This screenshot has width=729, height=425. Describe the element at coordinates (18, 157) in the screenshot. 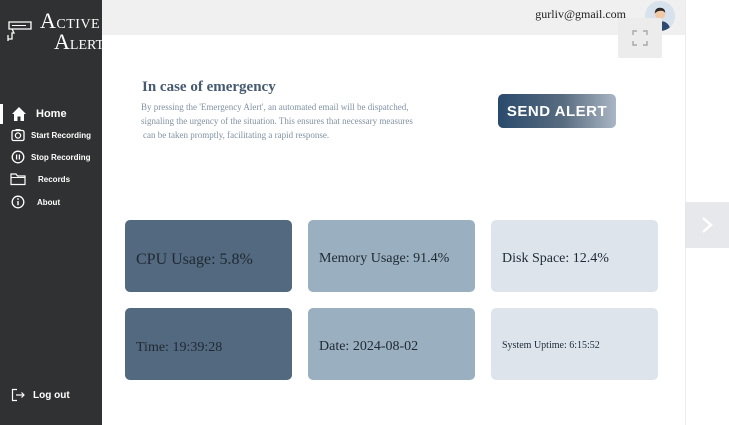

I see `pause-icon` at that location.